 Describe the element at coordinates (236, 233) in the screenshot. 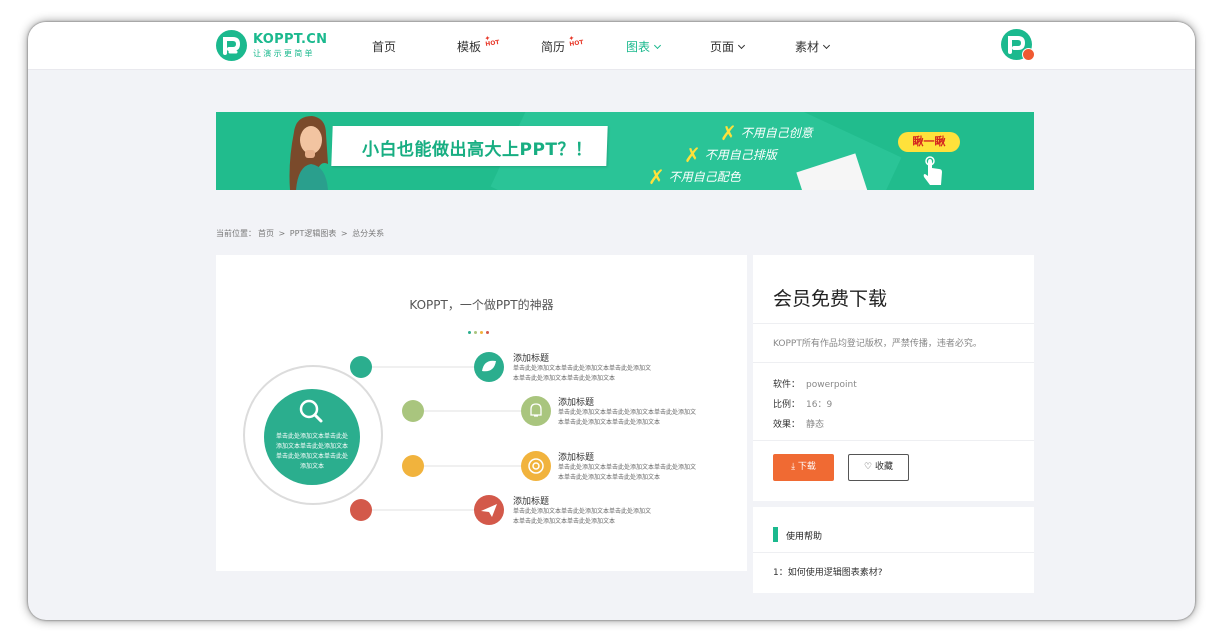

I see `breadcrumb-prefix: 当前位置：` at that location.